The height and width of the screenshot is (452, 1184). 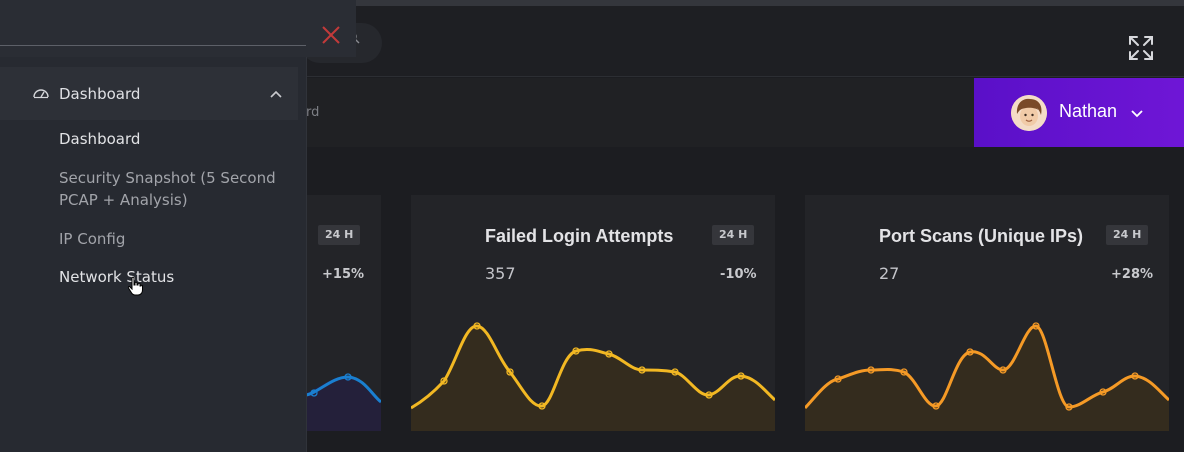 What do you see at coordinates (41, 94) in the screenshot?
I see `dashboard-gauge-icon` at bounding box center [41, 94].